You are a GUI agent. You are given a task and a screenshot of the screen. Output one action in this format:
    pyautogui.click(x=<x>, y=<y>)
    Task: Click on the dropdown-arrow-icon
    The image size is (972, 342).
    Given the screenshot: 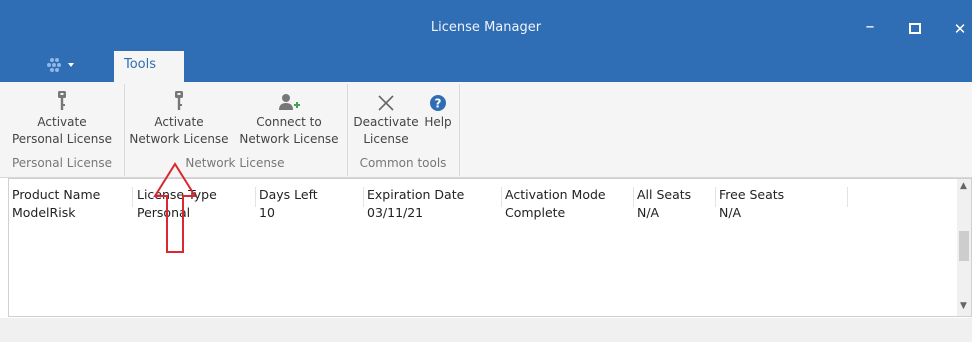 What is the action you would take?
    pyautogui.click(x=71, y=65)
    